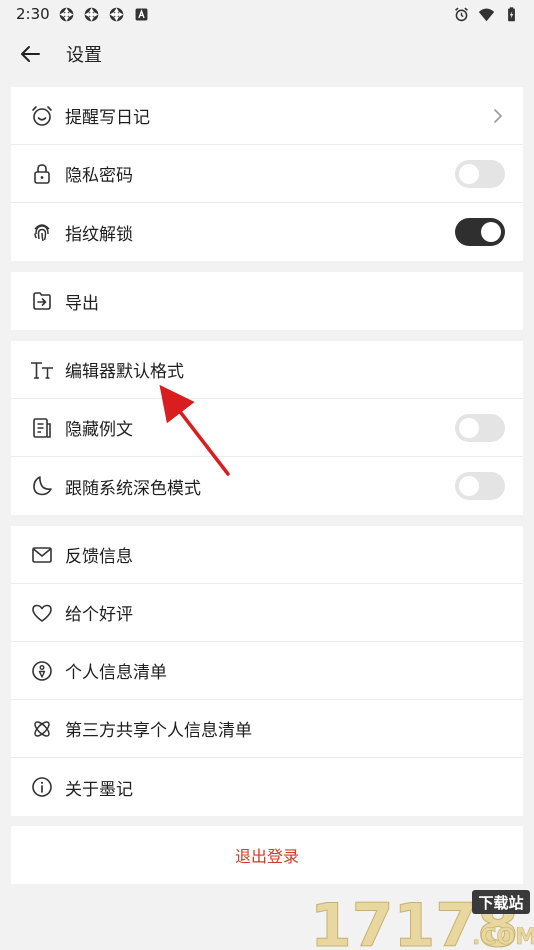 This screenshot has width=534, height=950. I want to click on row-rate-us: 给个好评, so click(267, 613).